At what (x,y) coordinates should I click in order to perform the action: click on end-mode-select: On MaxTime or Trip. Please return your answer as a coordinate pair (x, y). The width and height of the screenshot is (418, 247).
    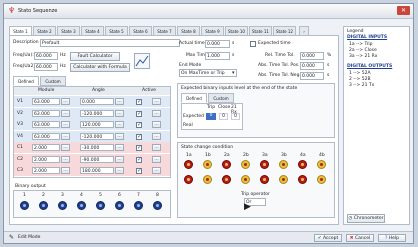
    Looking at the image, I should click on (208, 73).